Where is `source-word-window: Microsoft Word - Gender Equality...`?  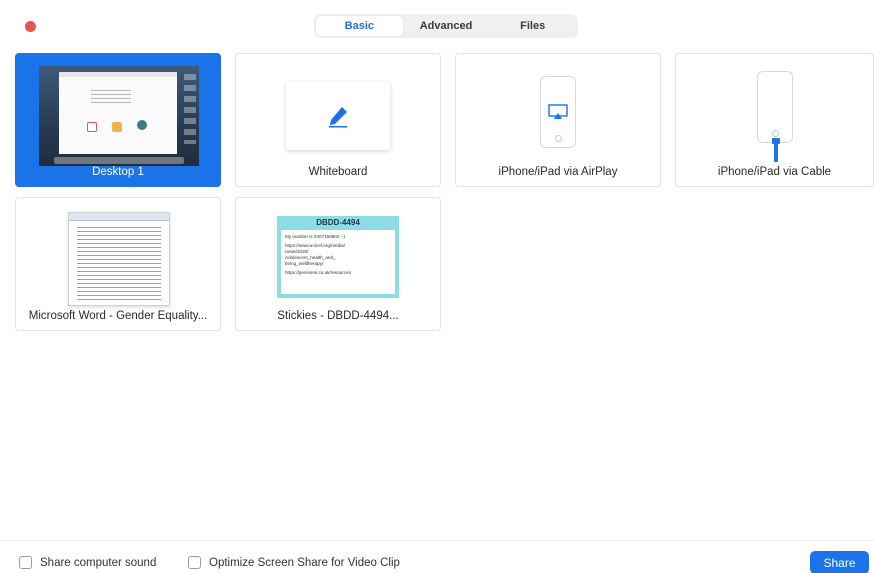 source-word-window: Microsoft Word - Gender Equality... is located at coordinates (118, 264).